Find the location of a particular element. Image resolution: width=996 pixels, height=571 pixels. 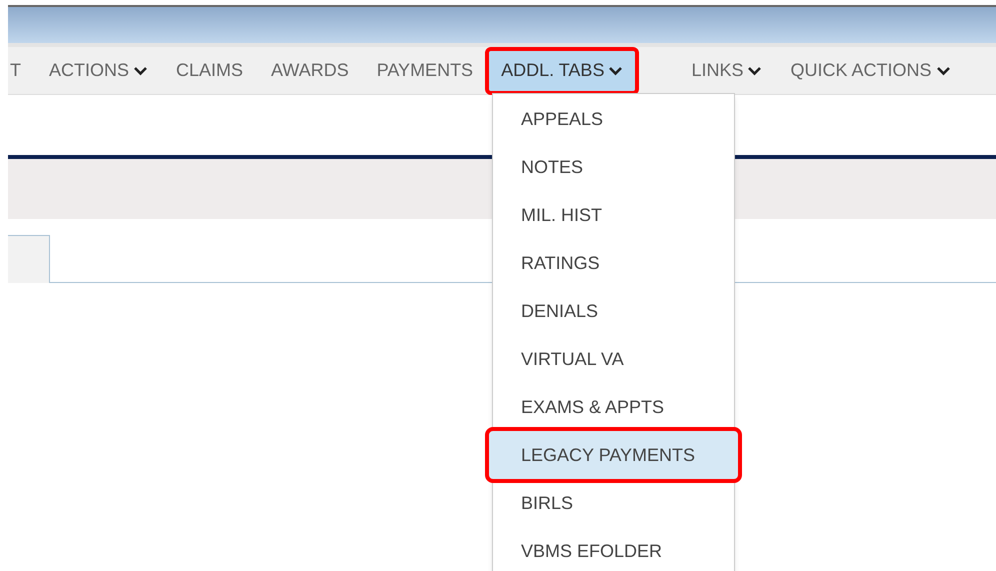

nav-tab: T is located at coordinates (17, 70).